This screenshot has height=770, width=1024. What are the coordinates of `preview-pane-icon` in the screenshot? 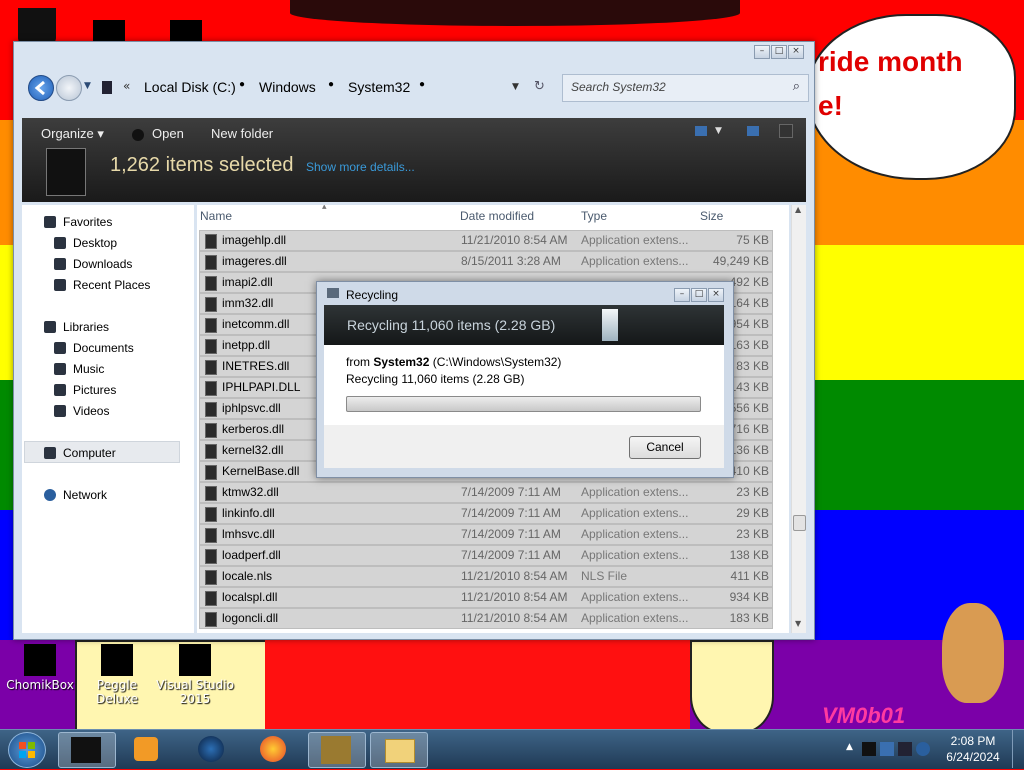 It's located at (753, 131).